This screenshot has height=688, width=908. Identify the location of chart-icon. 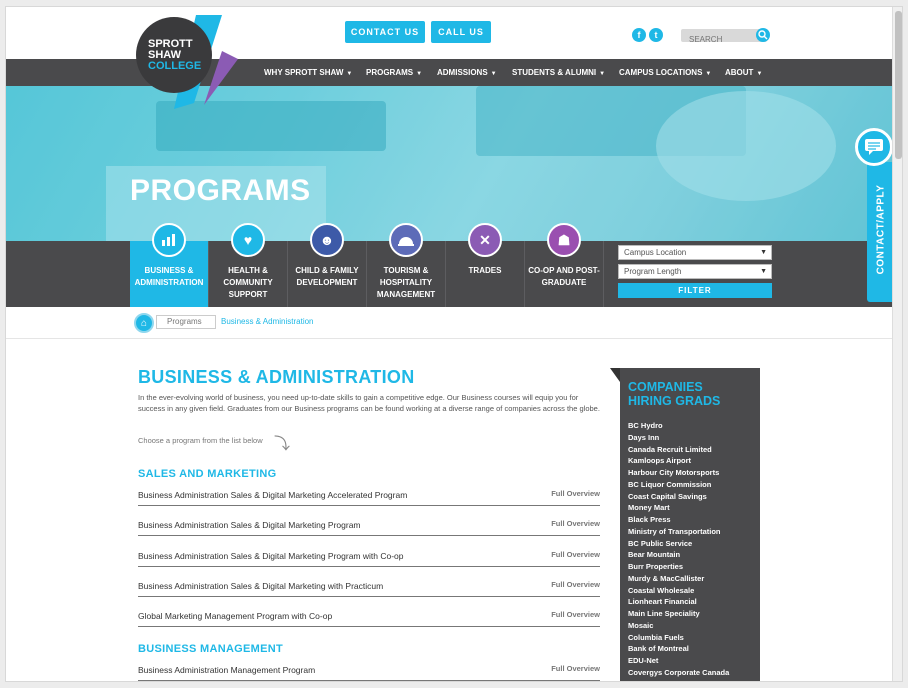
(169, 240).